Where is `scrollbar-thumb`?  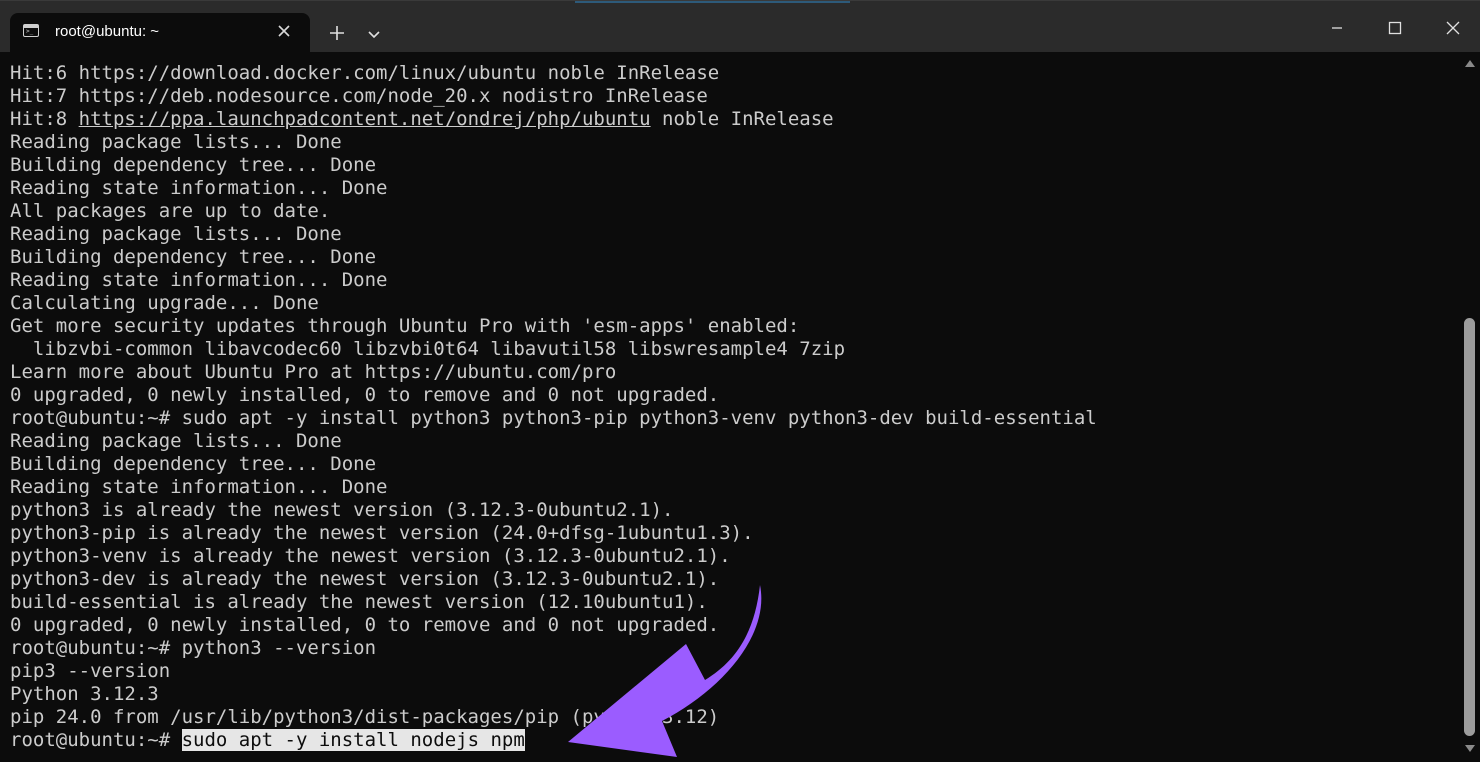
scrollbar-thumb is located at coordinates (1469, 527).